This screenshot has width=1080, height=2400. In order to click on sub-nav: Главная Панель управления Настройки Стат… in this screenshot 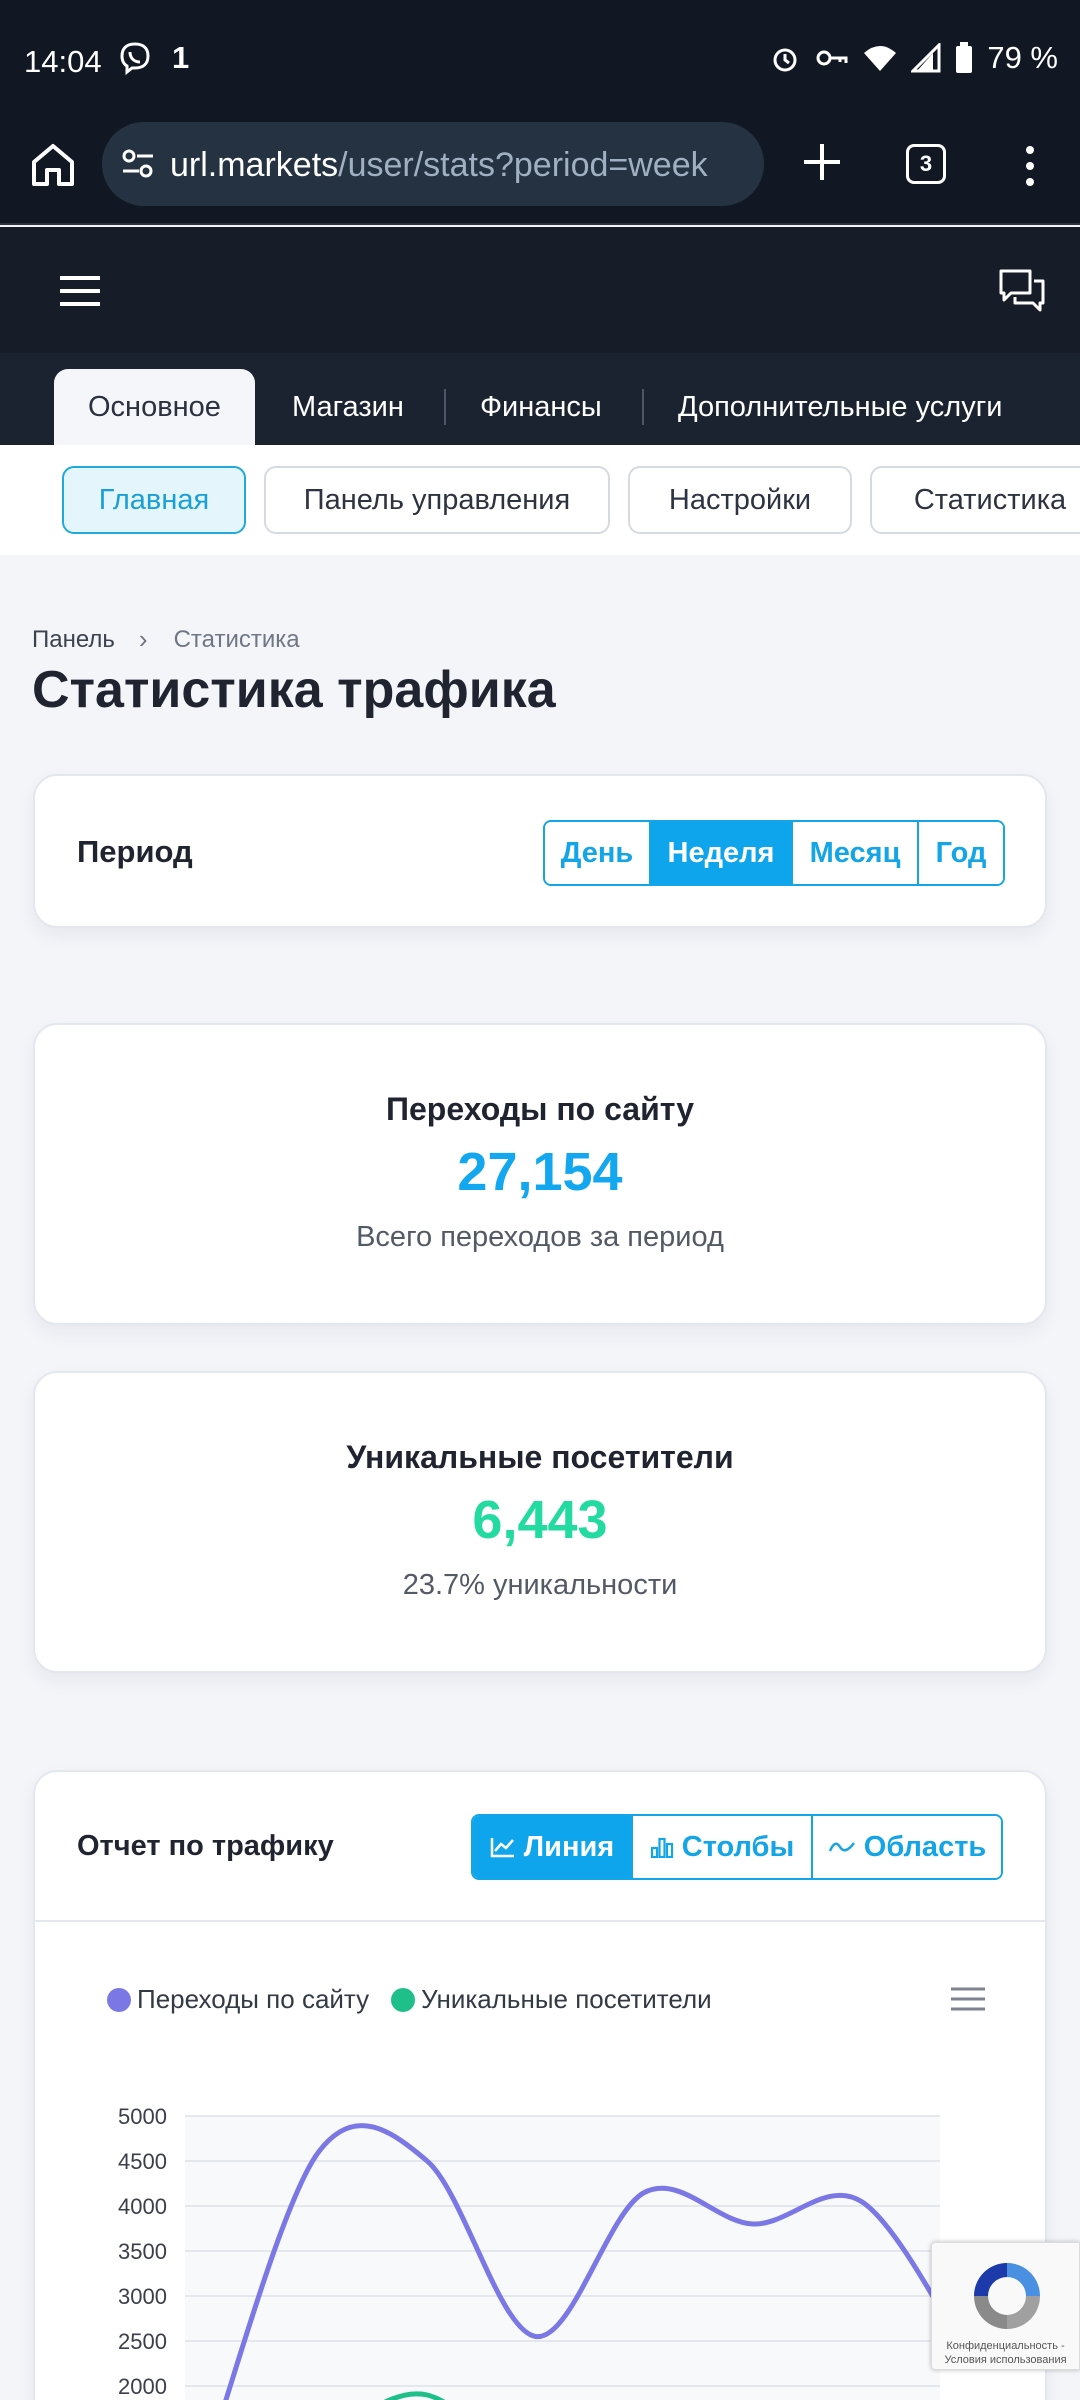, I will do `click(540, 500)`.